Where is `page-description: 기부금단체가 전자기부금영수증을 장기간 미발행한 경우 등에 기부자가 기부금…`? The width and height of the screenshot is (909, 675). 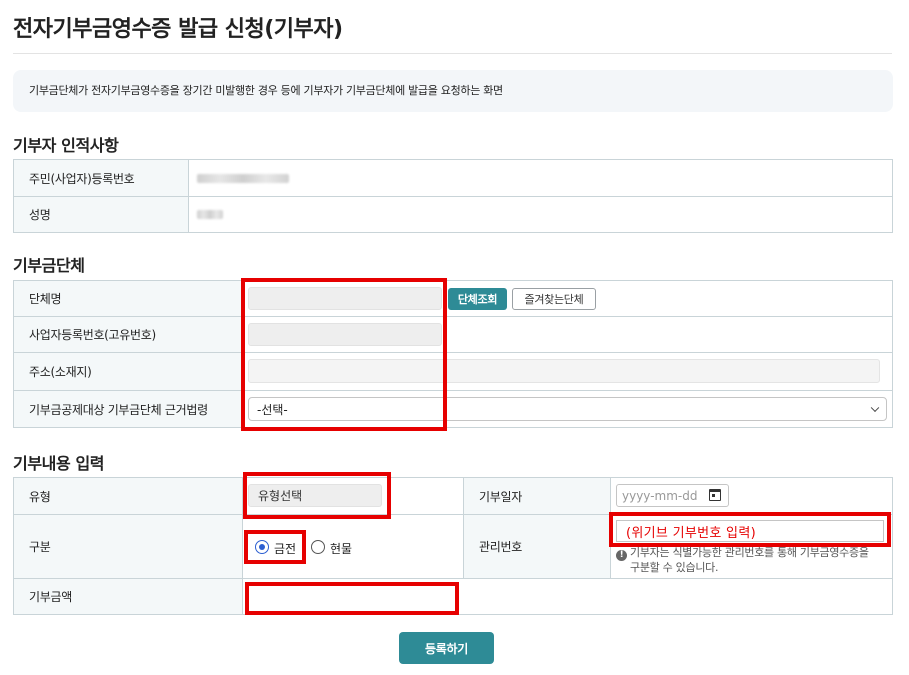 page-description: 기부금단체가 전자기부금영수증을 장기간 미발행한 경우 등에 기부자가 기부금… is located at coordinates (453, 91).